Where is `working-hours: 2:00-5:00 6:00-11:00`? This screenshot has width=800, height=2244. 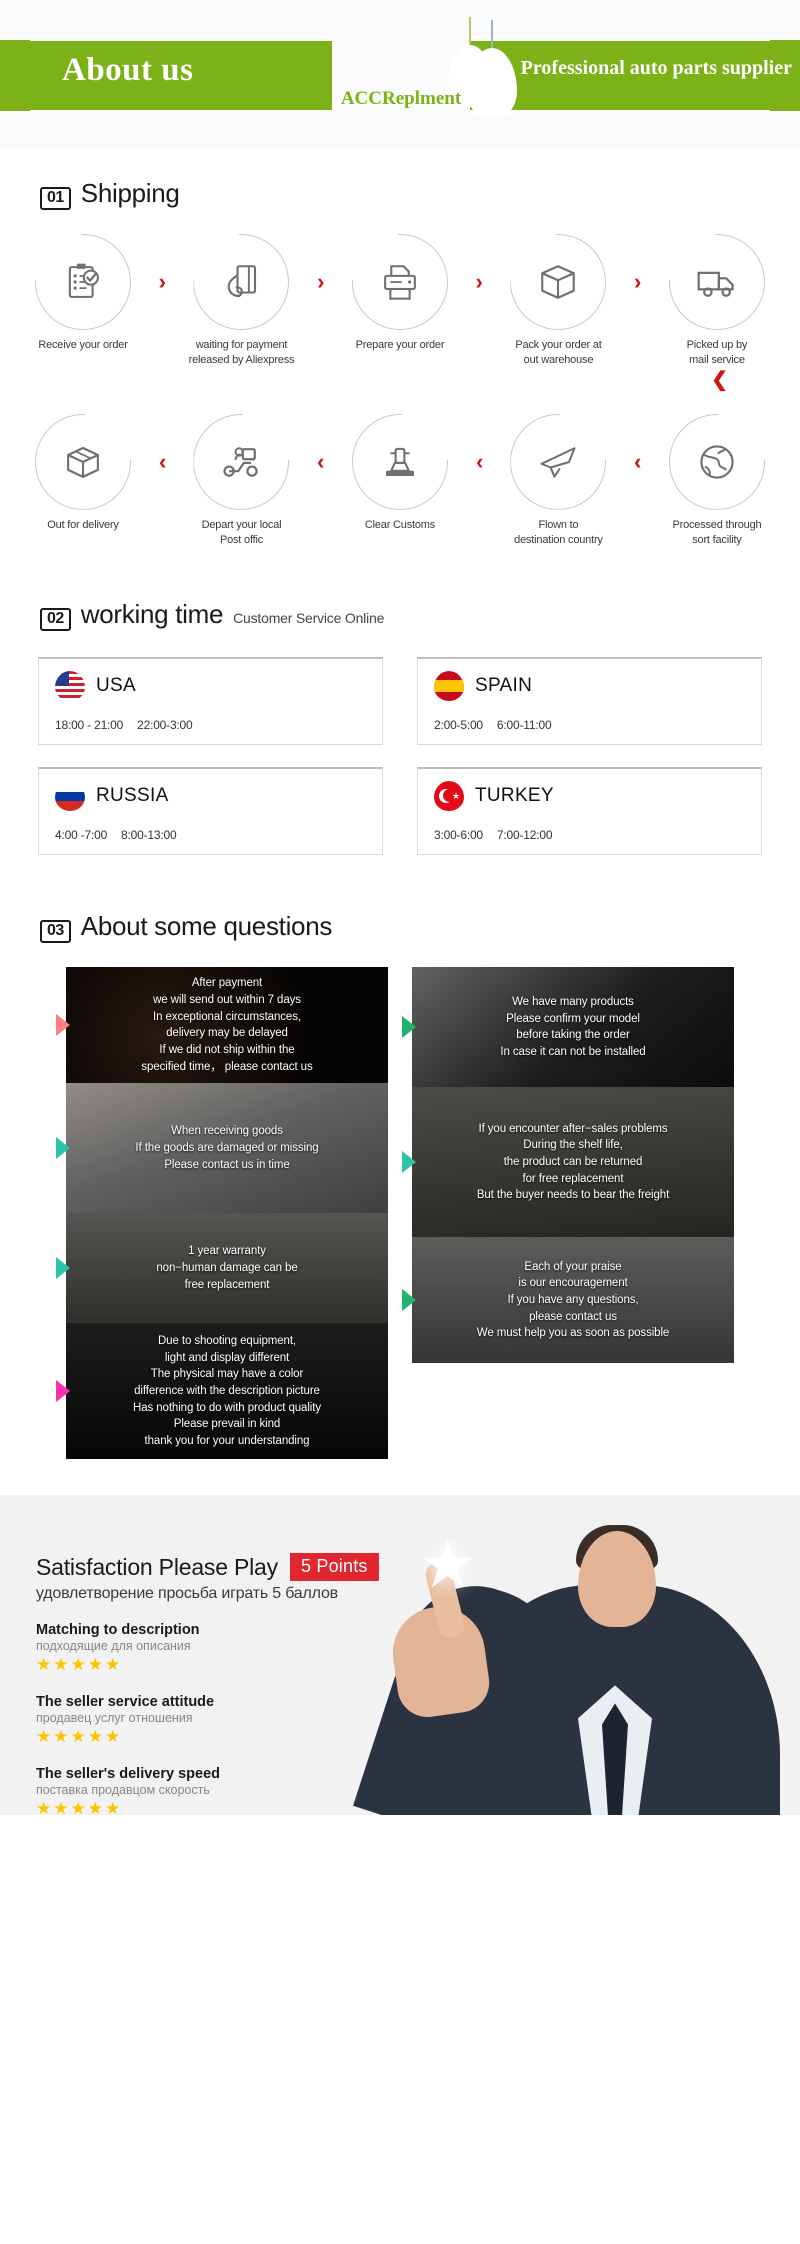
working-hours: 2:00-5:00 6:00-11:00 is located at coordinates (589, 725).